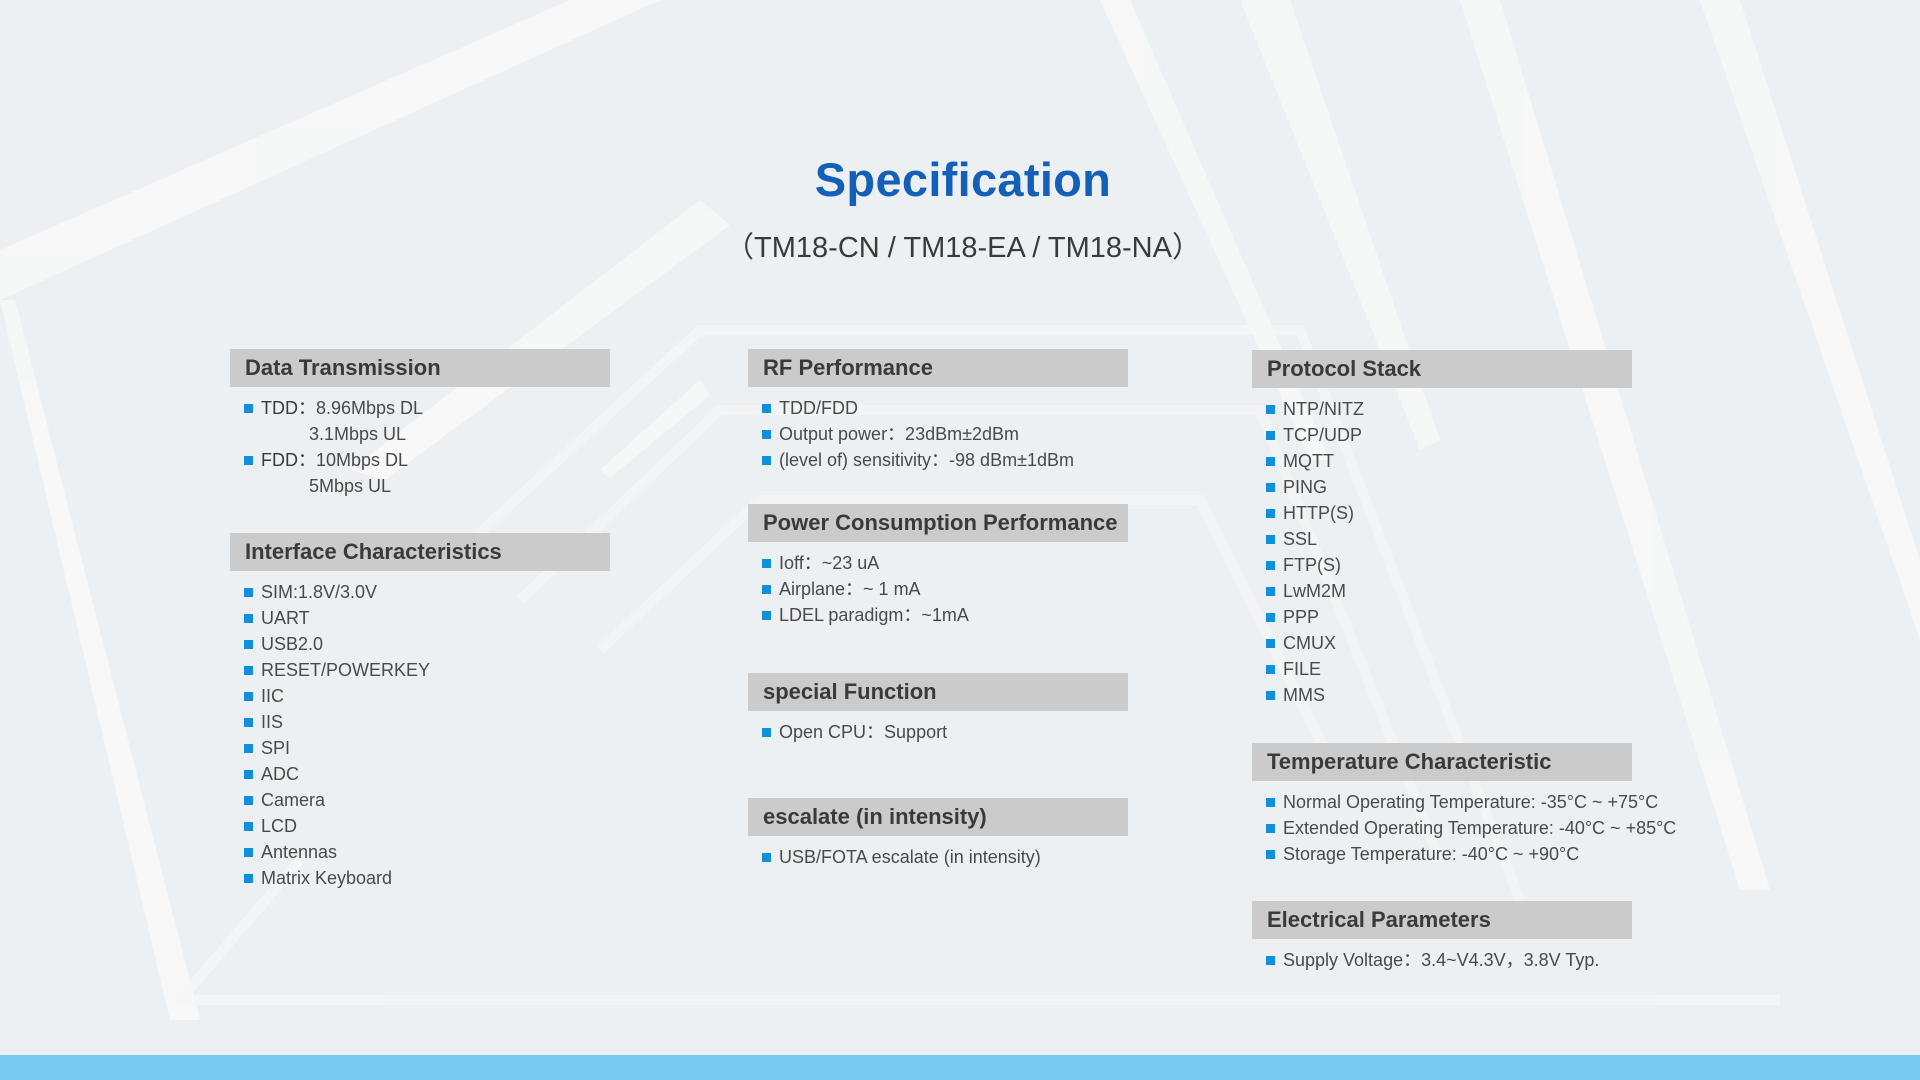 The width and height of the screenshot is (1920, 1080). I want to click on item-text: MQTT, so click(1308, 461).